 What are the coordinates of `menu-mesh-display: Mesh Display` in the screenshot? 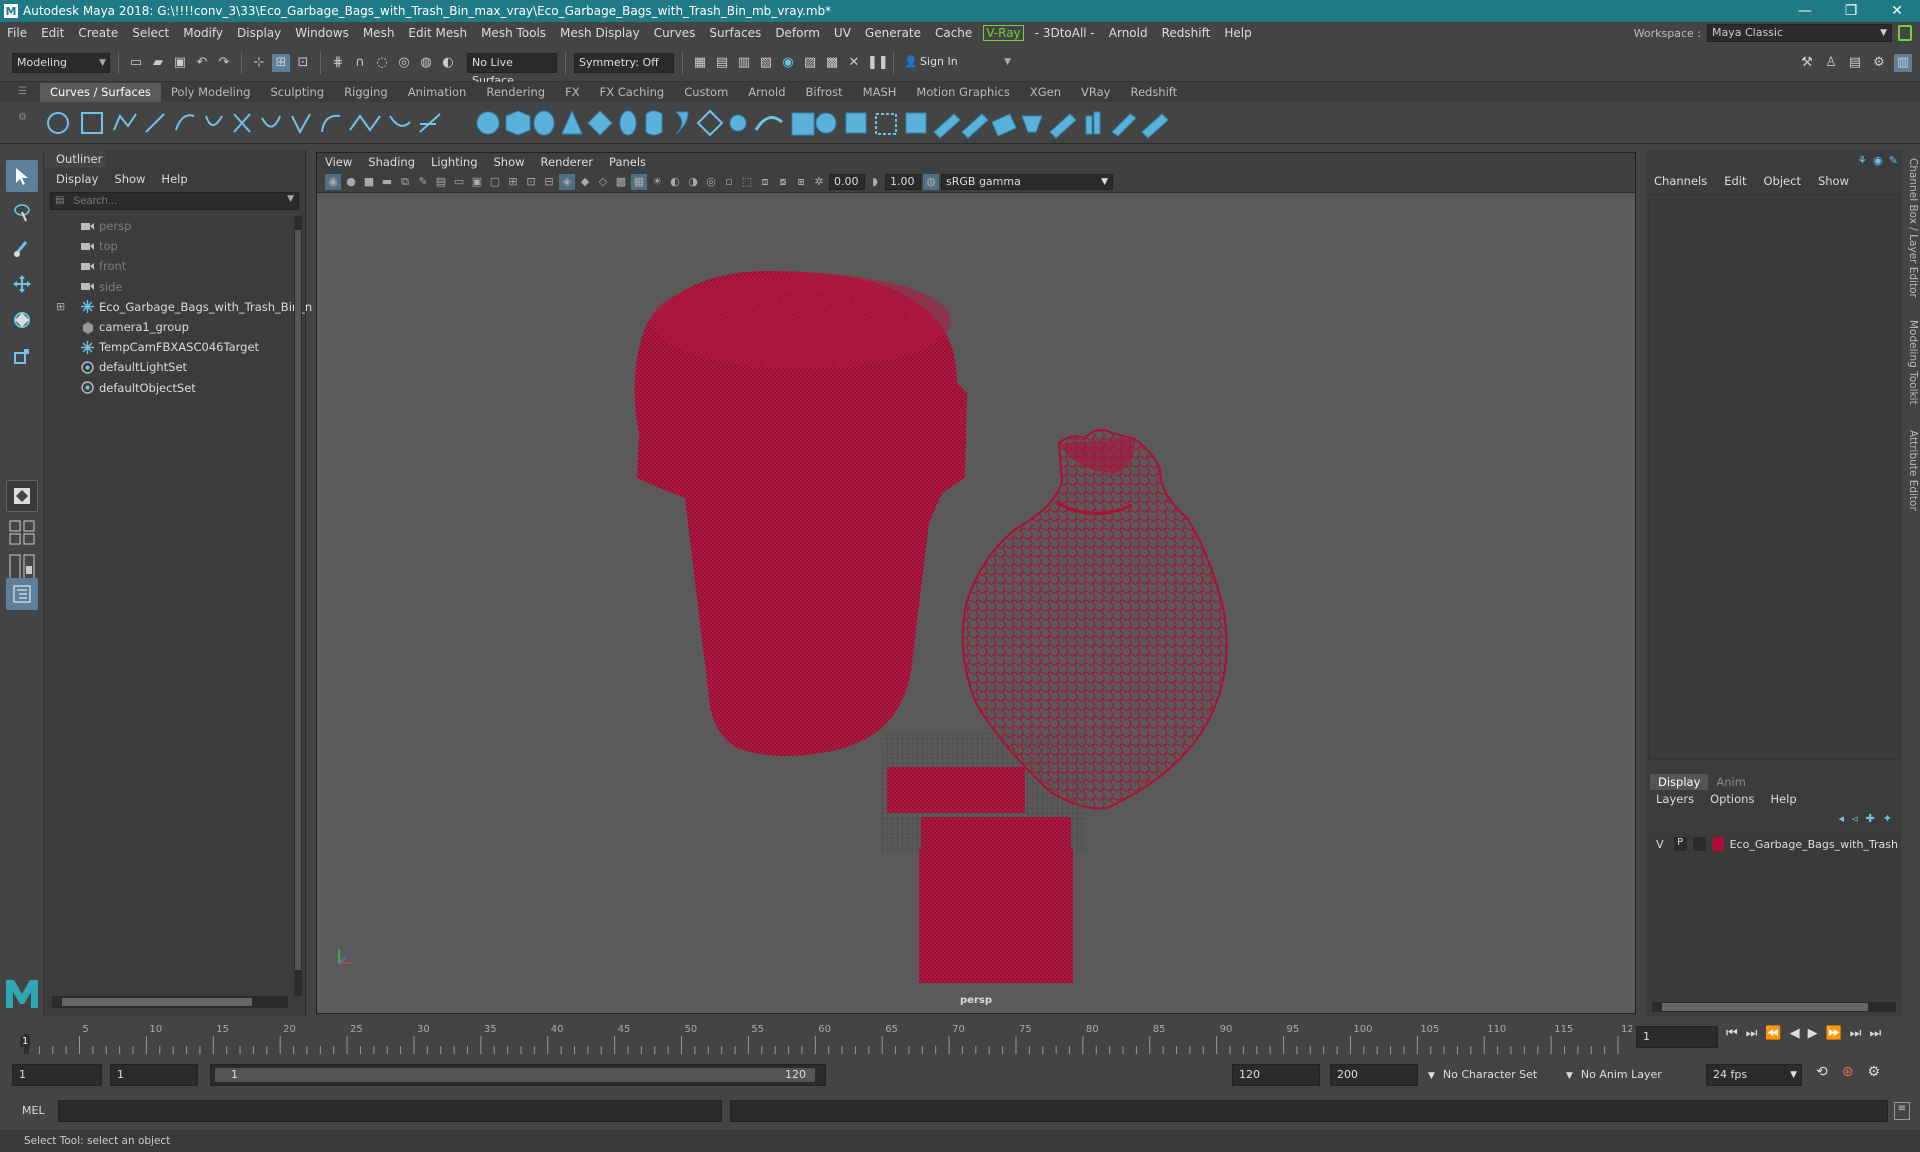 It's located at (600, 33).